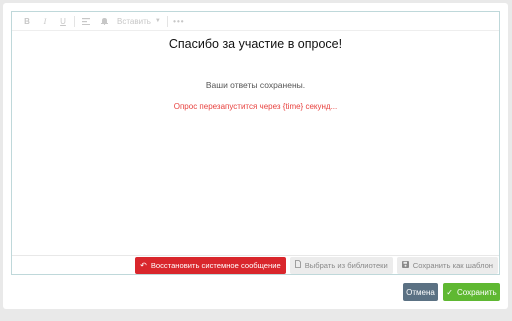  What do you see at coordinates (27, 21) in the screenshot?
I see `bold-icon: B` at bounding box center [27, 21].